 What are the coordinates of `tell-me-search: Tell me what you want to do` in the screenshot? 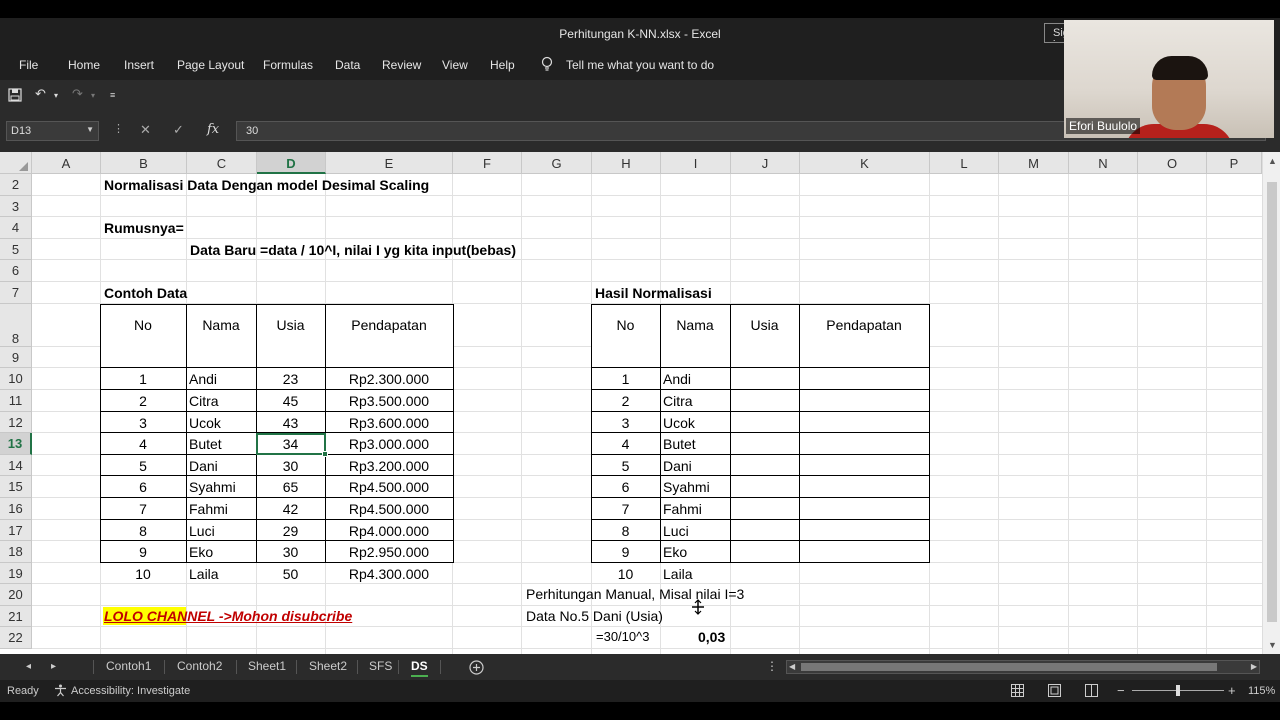 It's located at (640, 65).